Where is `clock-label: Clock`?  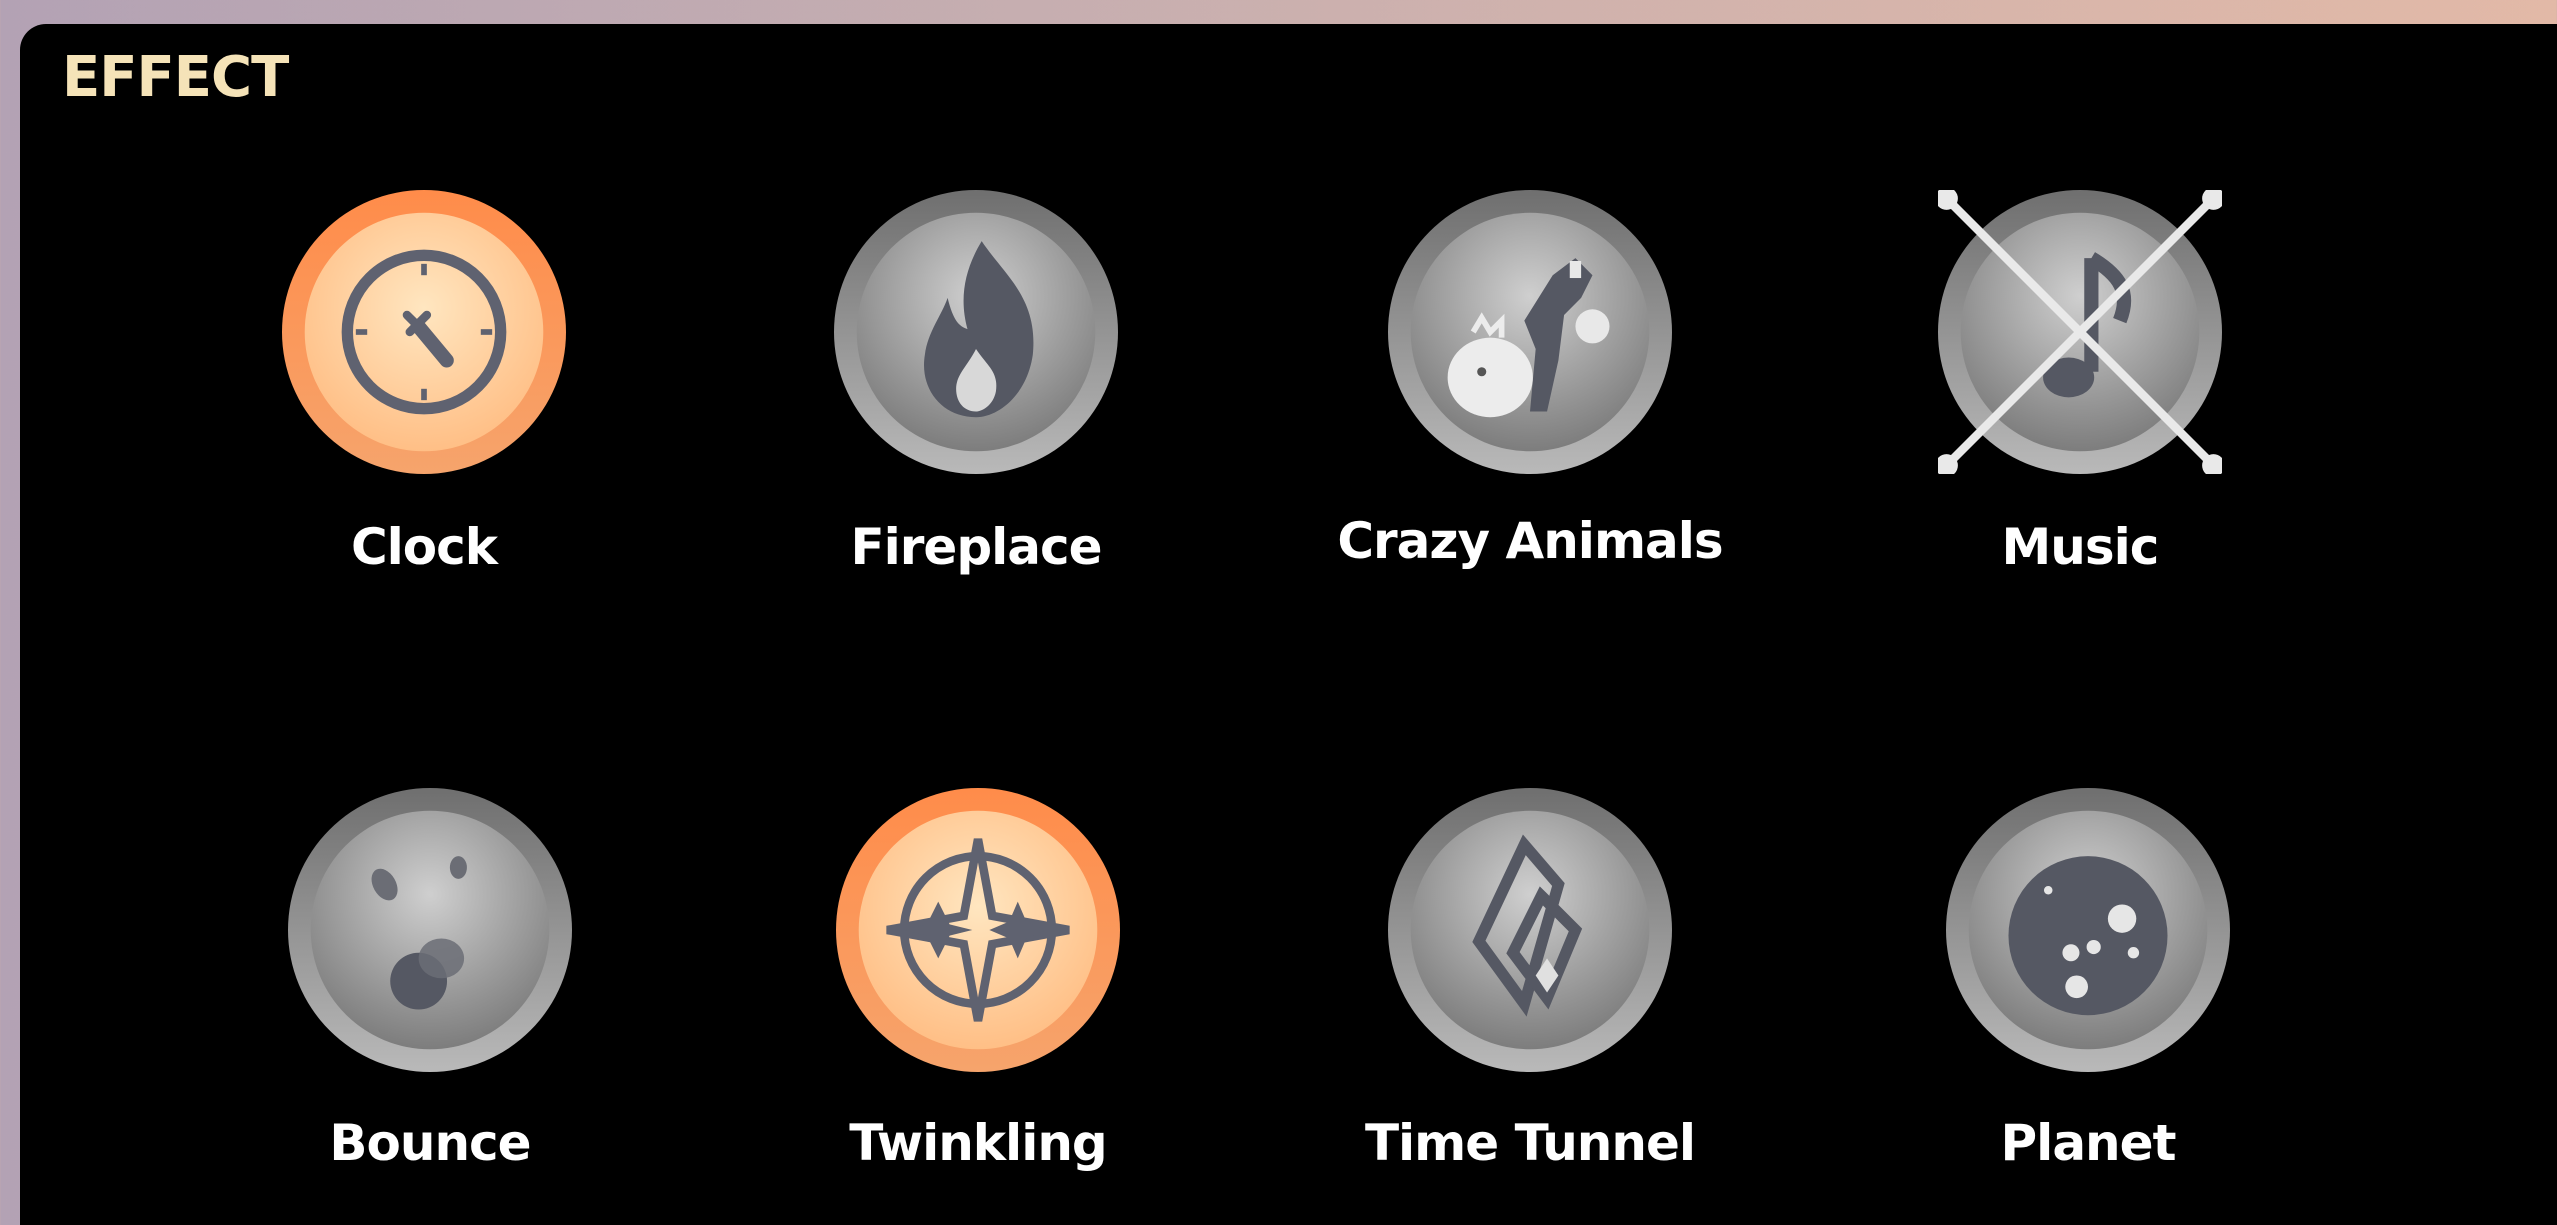 clock-label: Clock is located at coordinates (424, 547).